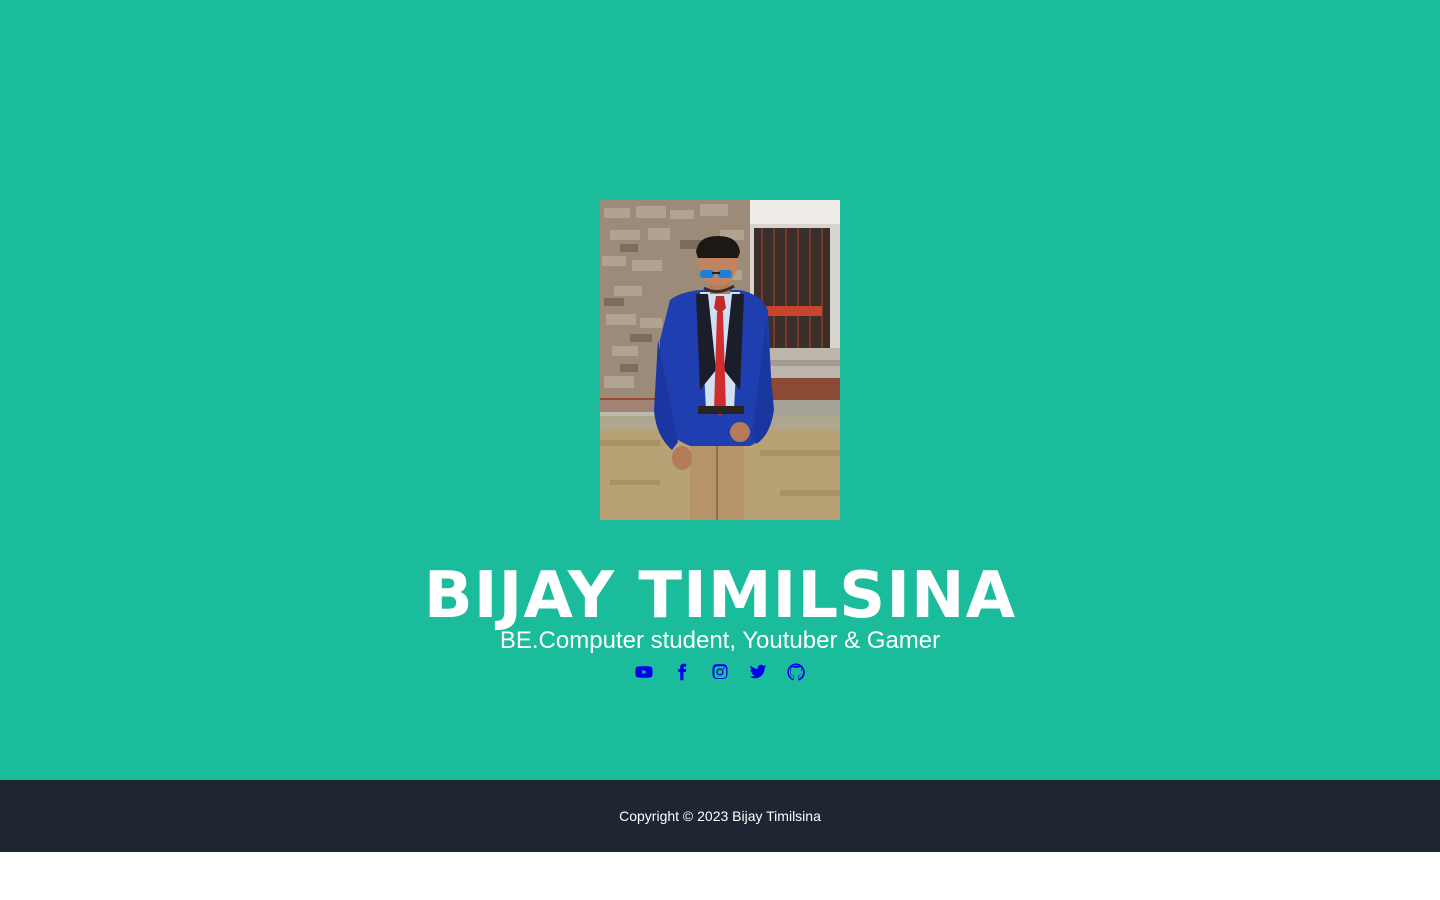 This screenshot has width=1440, height=900. I want to click on github-icon, so click(796, 672).